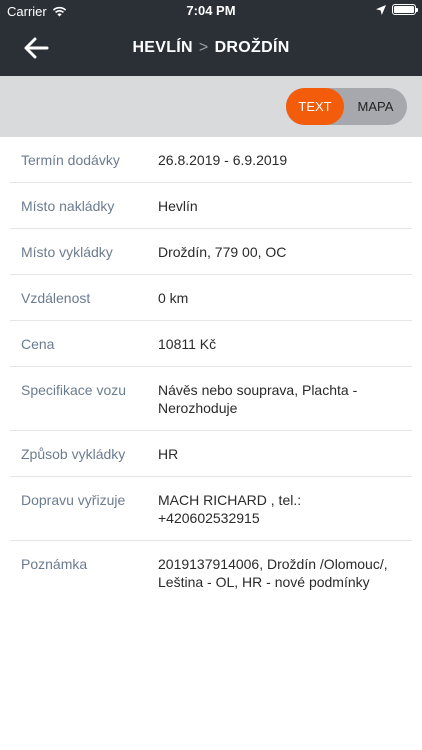 The image size is (422, 750). What do you see at coordinates (381, 9) in the screenshot?
I see `location-arrow-icon` at bounding box center [381, 9].